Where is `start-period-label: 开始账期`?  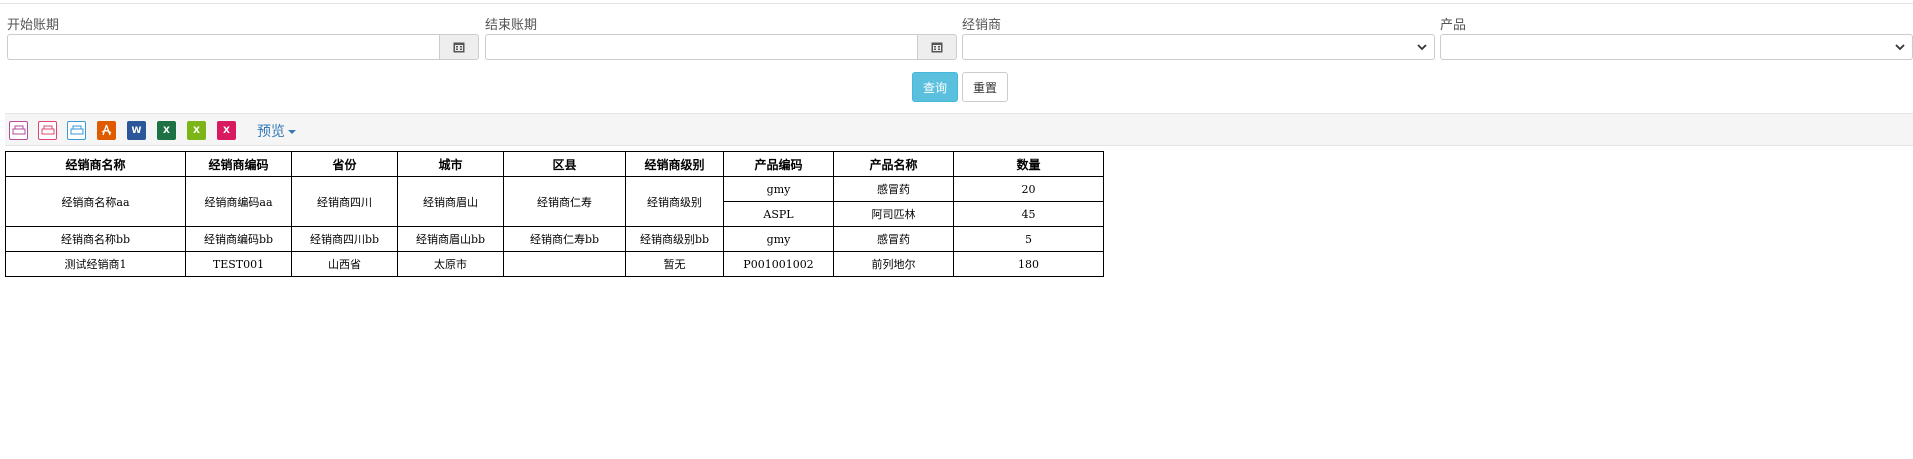
start-period-label: 开始账期 is located at coordinates (33, 25).